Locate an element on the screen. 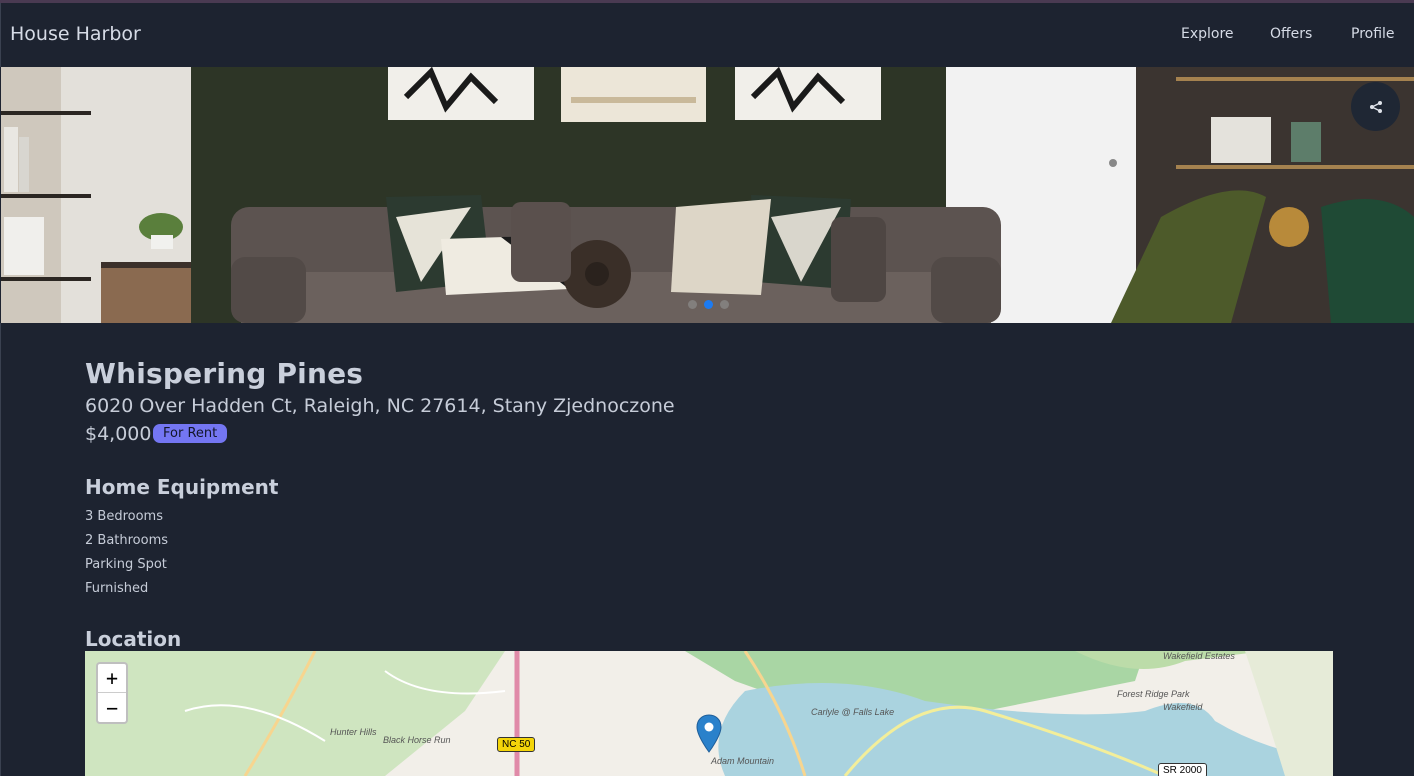  listing-title: Whispering Pines is located at coordinates (224, 373).